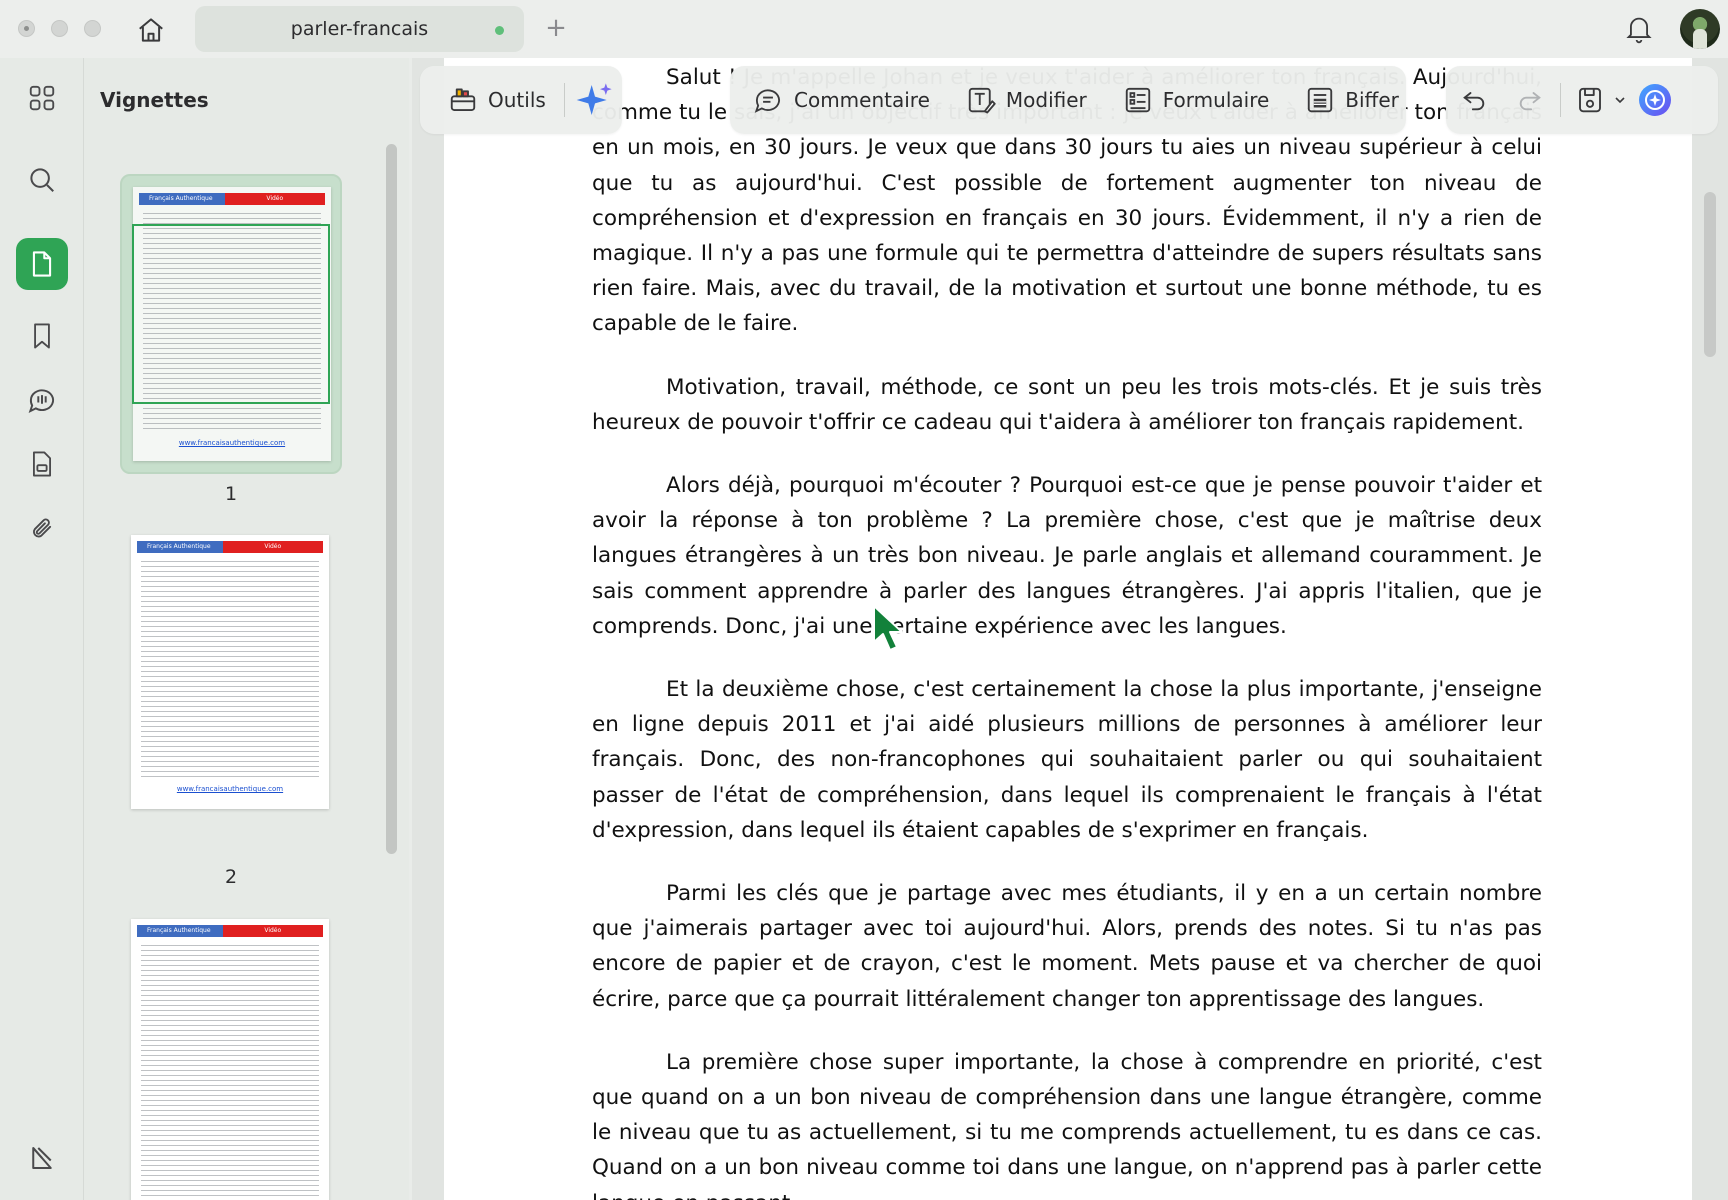 This screenshot has width=1728, height=1200. I want to click on redo-button, so click(1530, 100).